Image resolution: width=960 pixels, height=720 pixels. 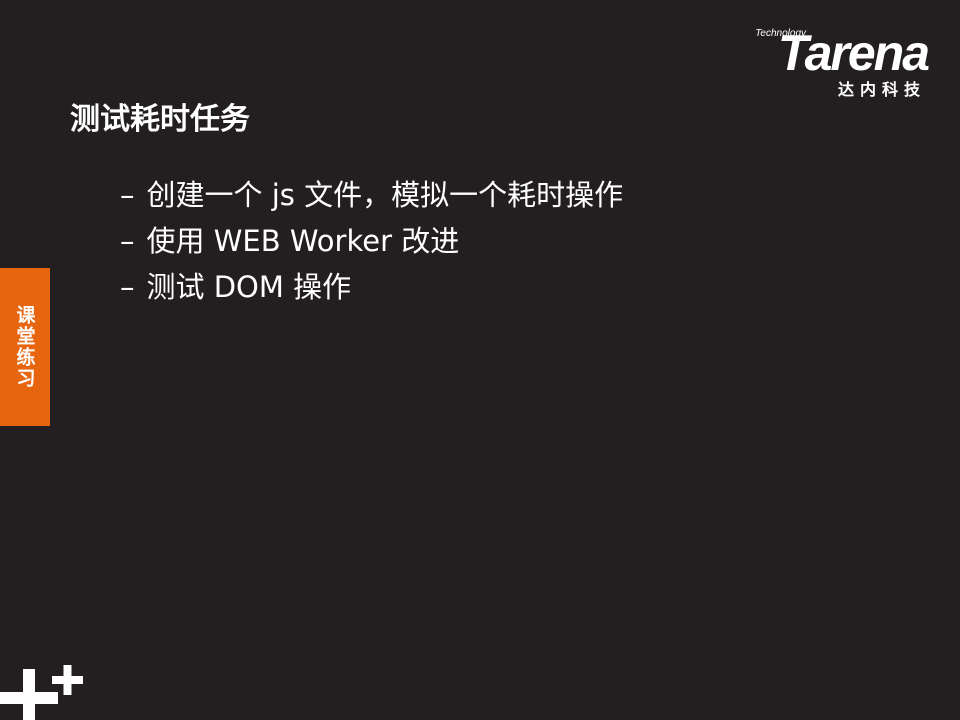 What do you see at coordinates (303, 241) in the screenshot?
I see `bullet-text: 使用 WEB Worker 改进` at bounding box center [303, 241].